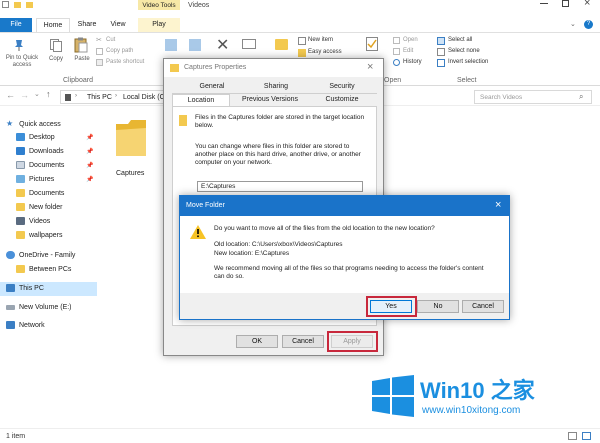 This screenshot has height=443, width=600. I want to click on select-none-icon, so click(441, 52).